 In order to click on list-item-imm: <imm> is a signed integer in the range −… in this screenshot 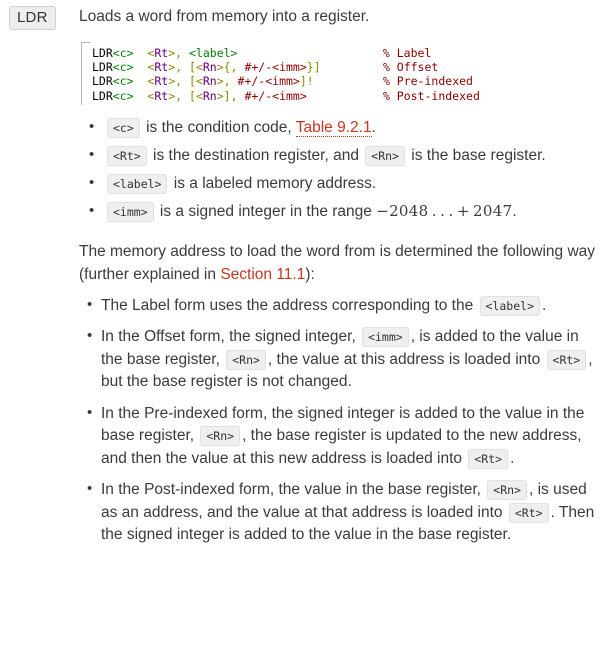, I will do `click(344, 211)`.